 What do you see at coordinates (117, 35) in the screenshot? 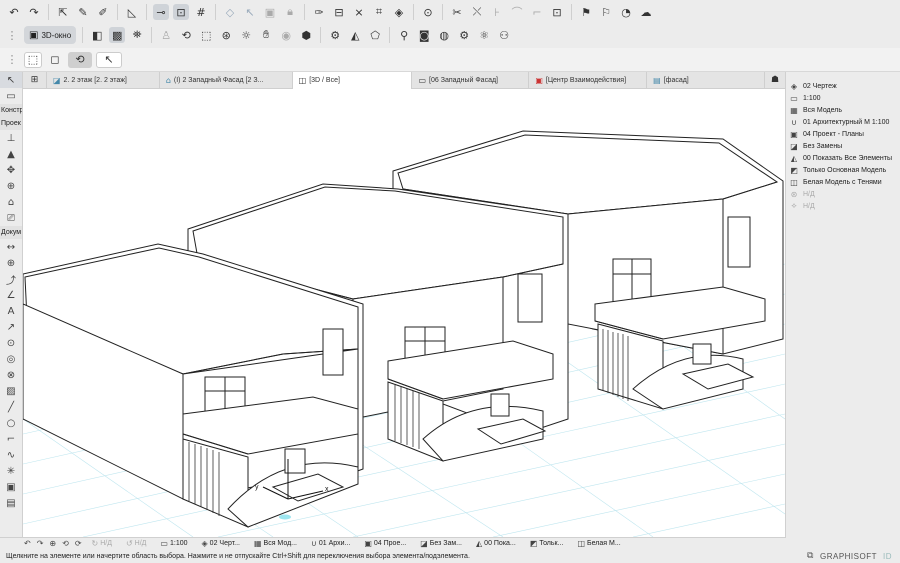
I see `cube-filled-icon: ▩` at bounding box center [117, 35].